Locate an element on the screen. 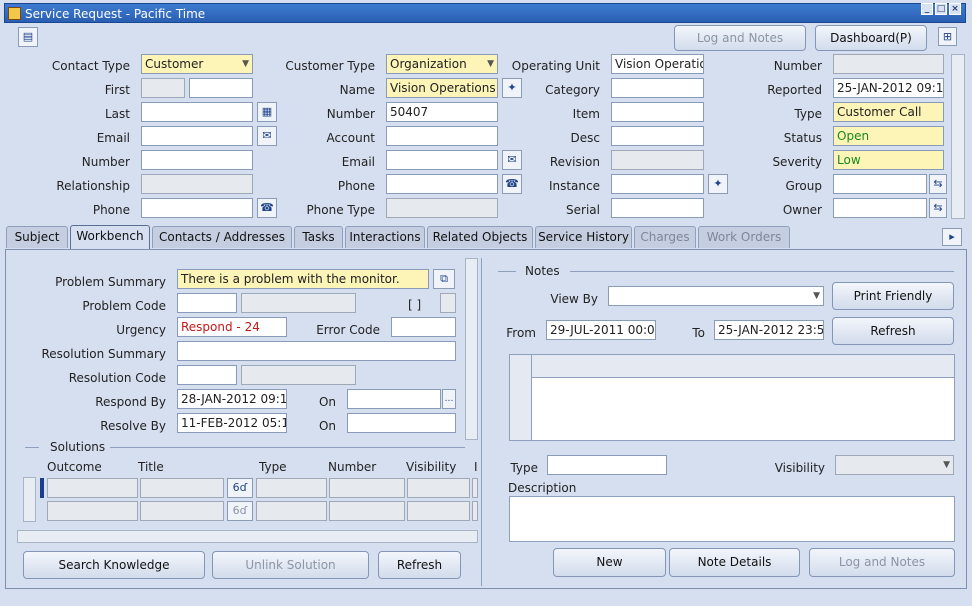 The height and width of the screenshot is (606, 972). solutions-vscroll is located at coordinates (29, 499).